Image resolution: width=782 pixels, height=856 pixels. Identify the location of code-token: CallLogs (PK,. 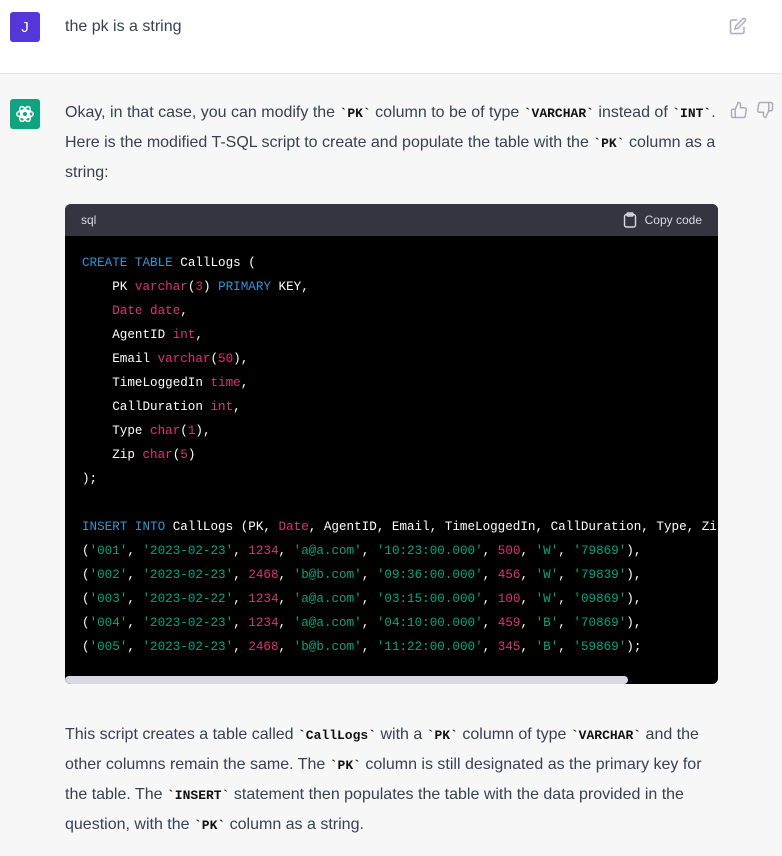
(222, 527).